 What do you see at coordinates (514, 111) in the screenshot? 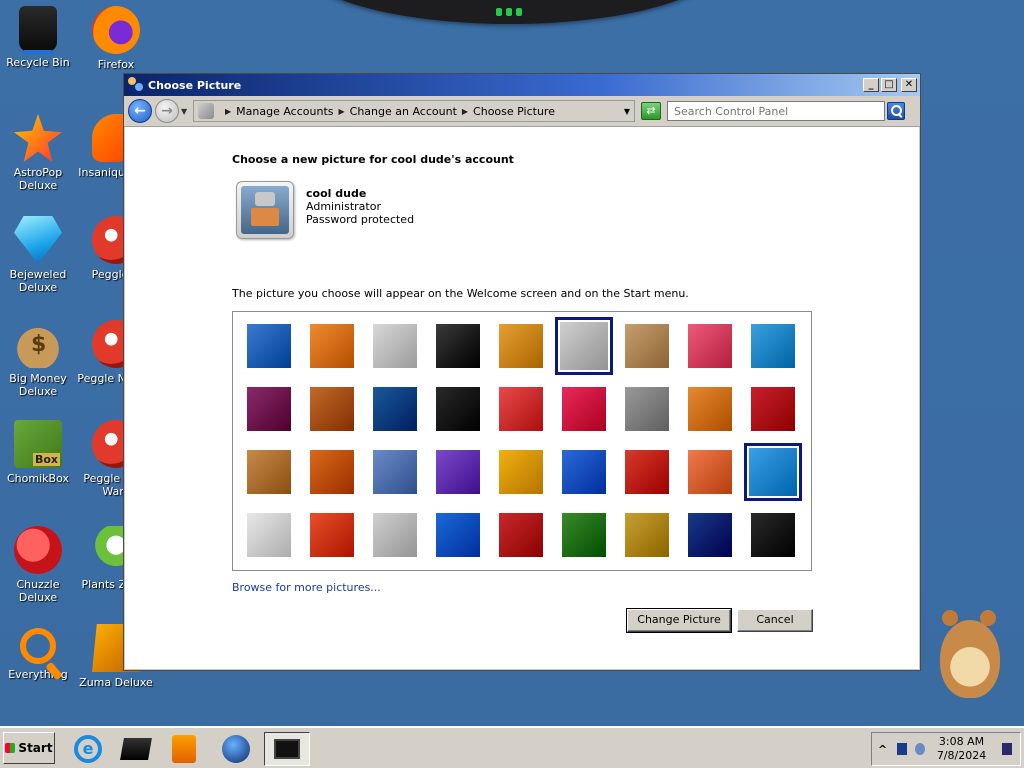
I see `breadcrumb-choose-picture: Choose Picture` at bounding box center [514, 111].